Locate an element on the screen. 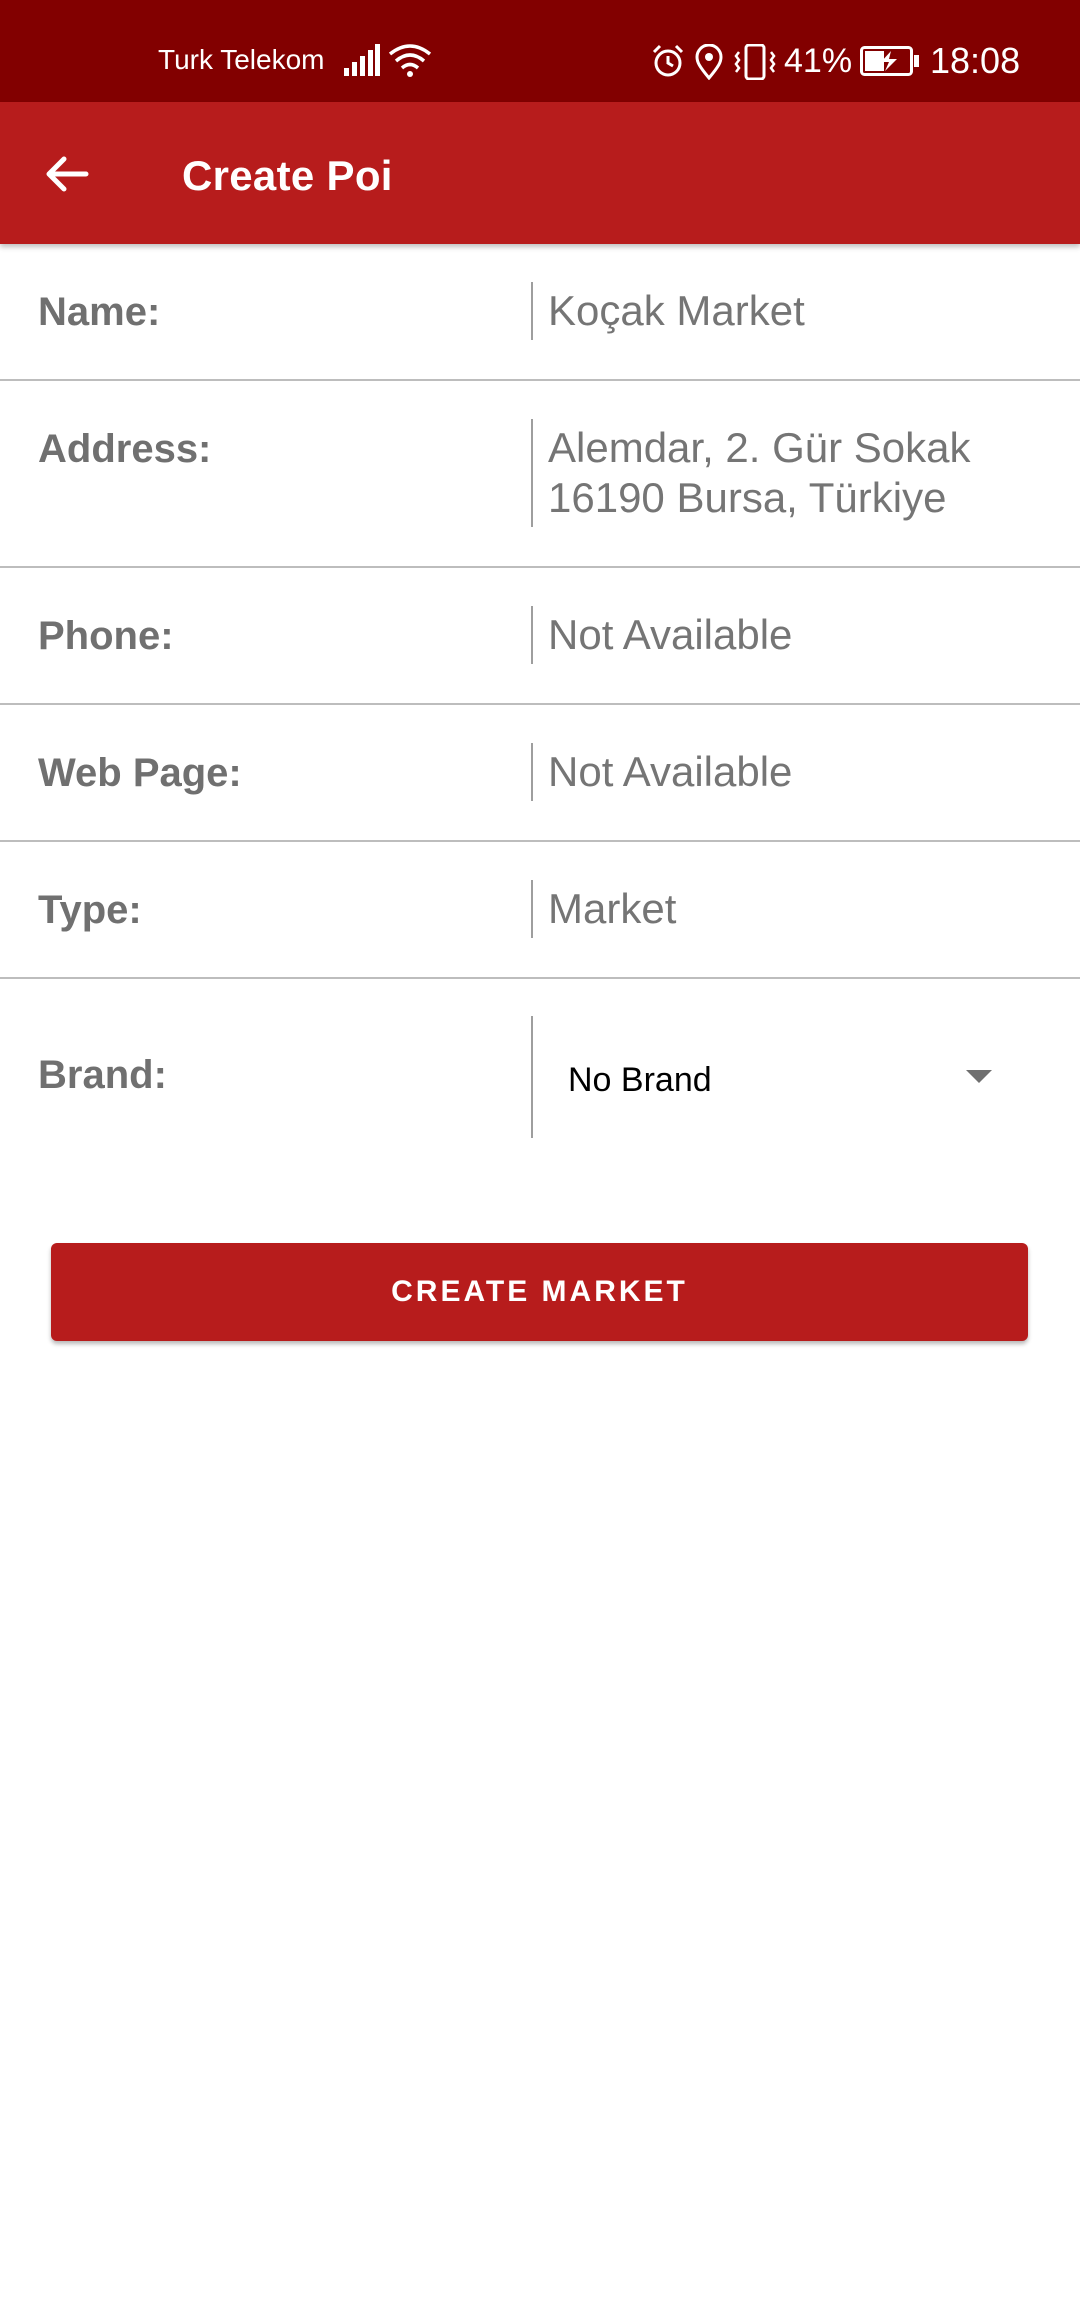  battery-percent: 41% is located at coordinates (818, 61).